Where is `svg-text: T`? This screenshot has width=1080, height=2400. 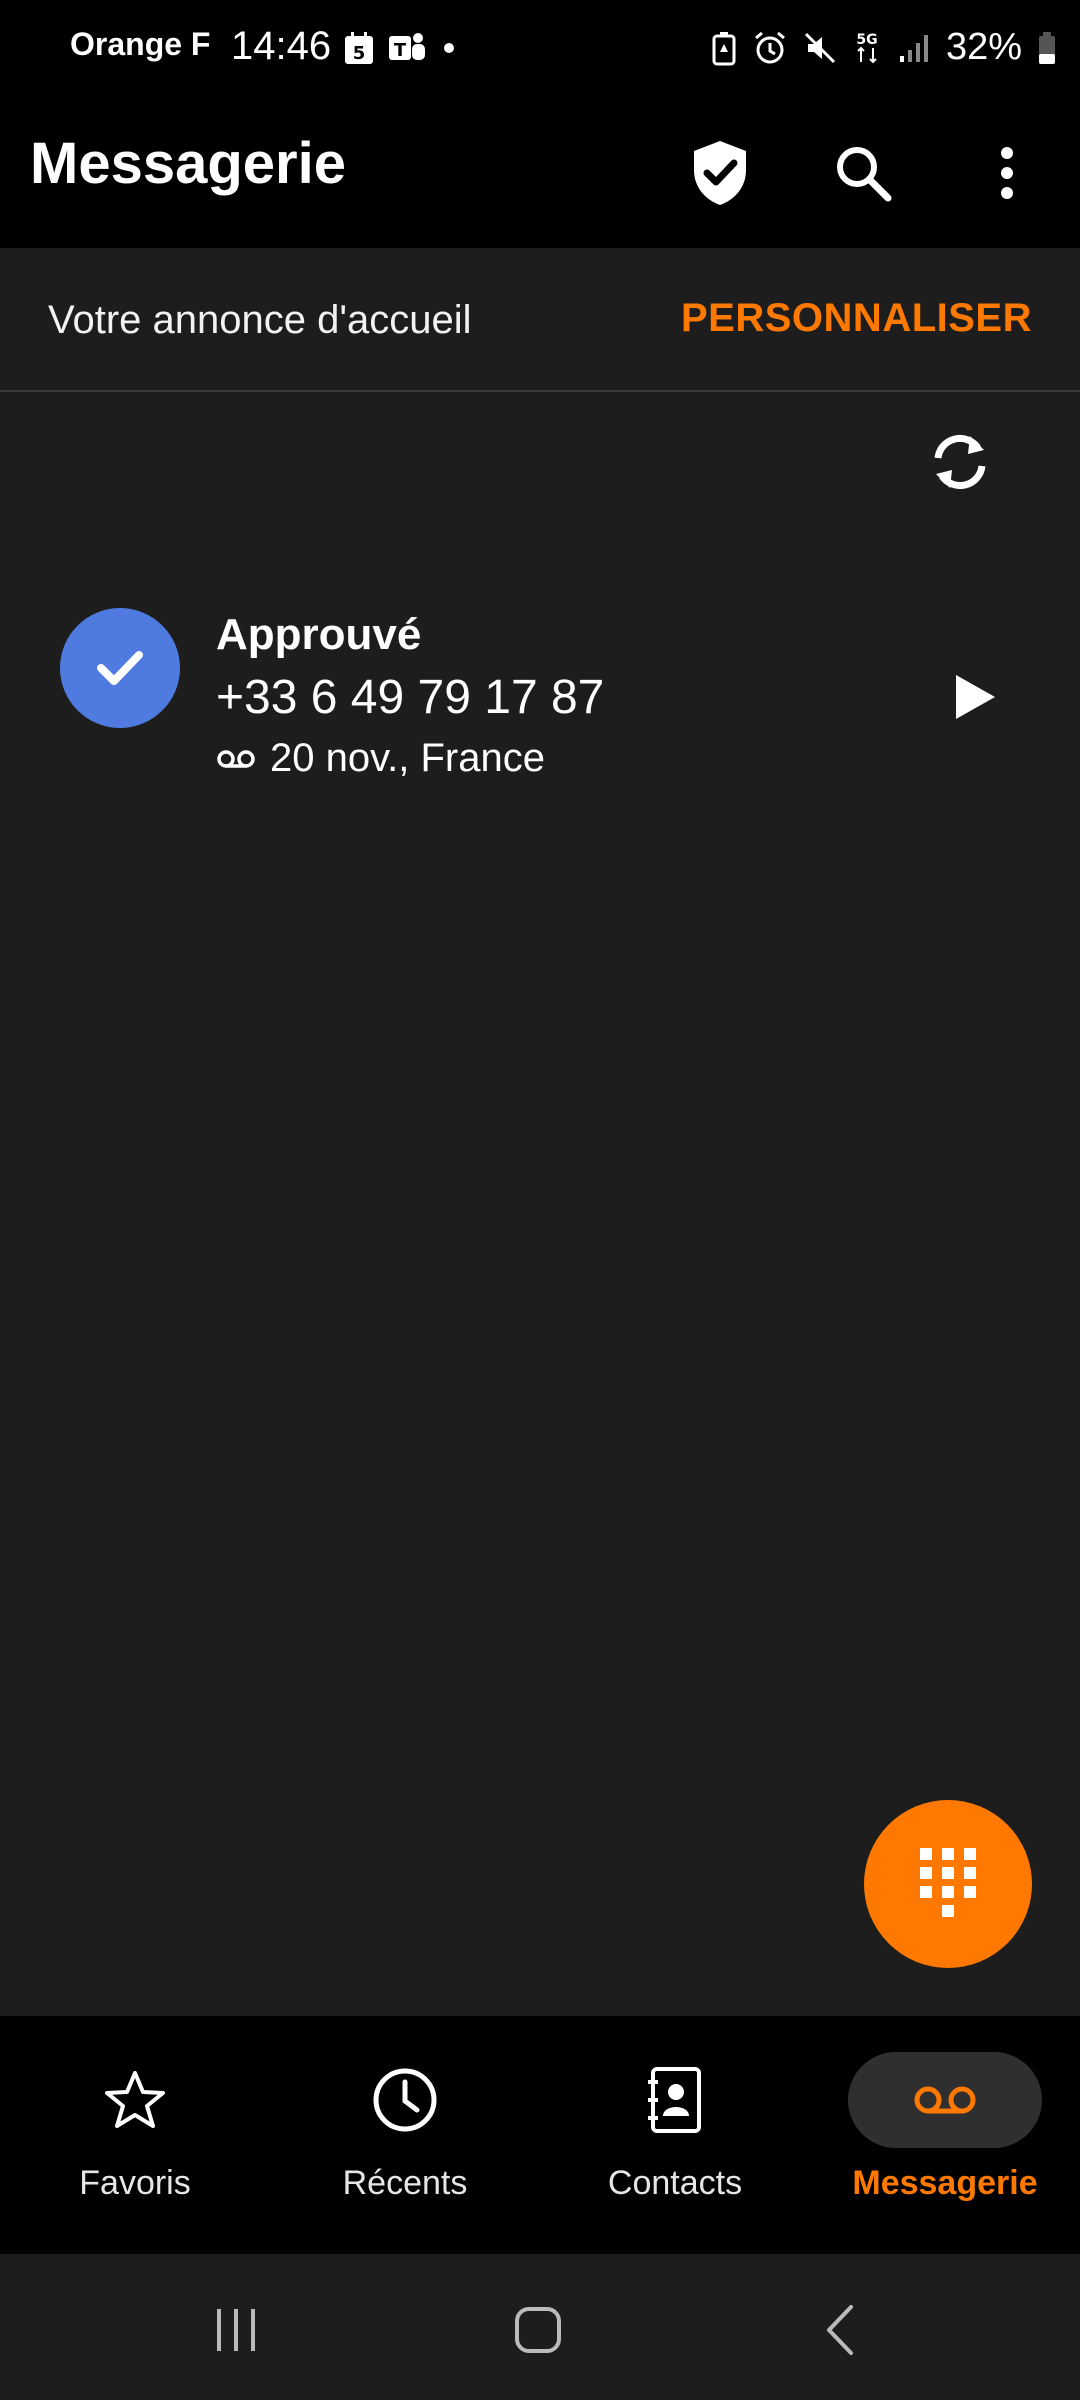
svg-text: T is located at coordinates (400, 50).